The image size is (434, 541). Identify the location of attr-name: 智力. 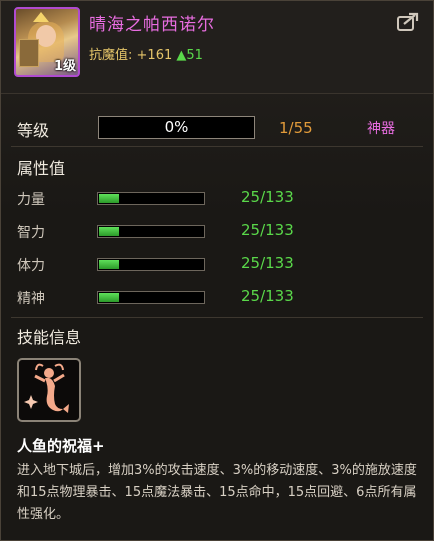
(31, 233).